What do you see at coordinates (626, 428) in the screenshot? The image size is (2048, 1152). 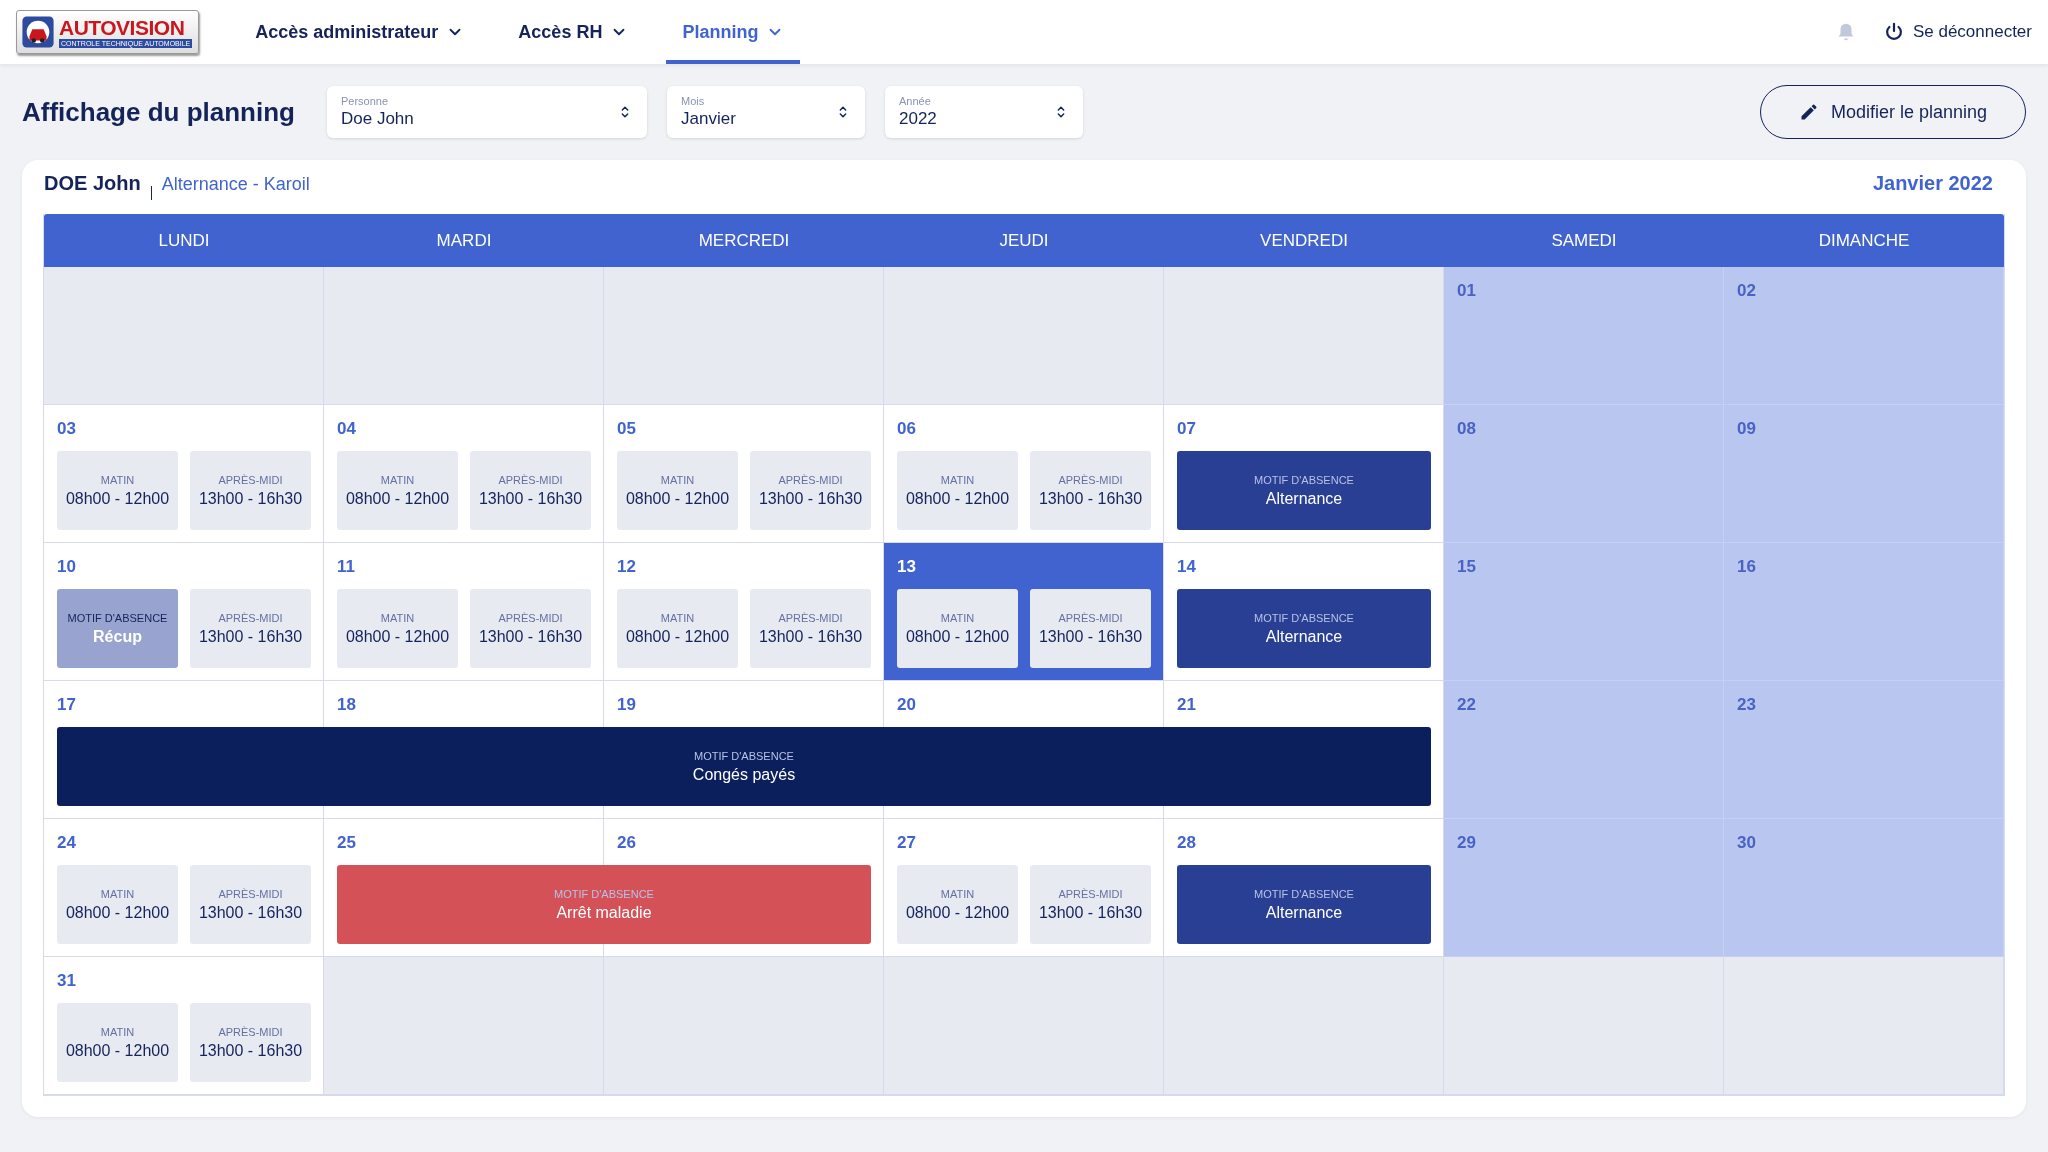 I see `day-number: 05` at bounding box center [626, 428].